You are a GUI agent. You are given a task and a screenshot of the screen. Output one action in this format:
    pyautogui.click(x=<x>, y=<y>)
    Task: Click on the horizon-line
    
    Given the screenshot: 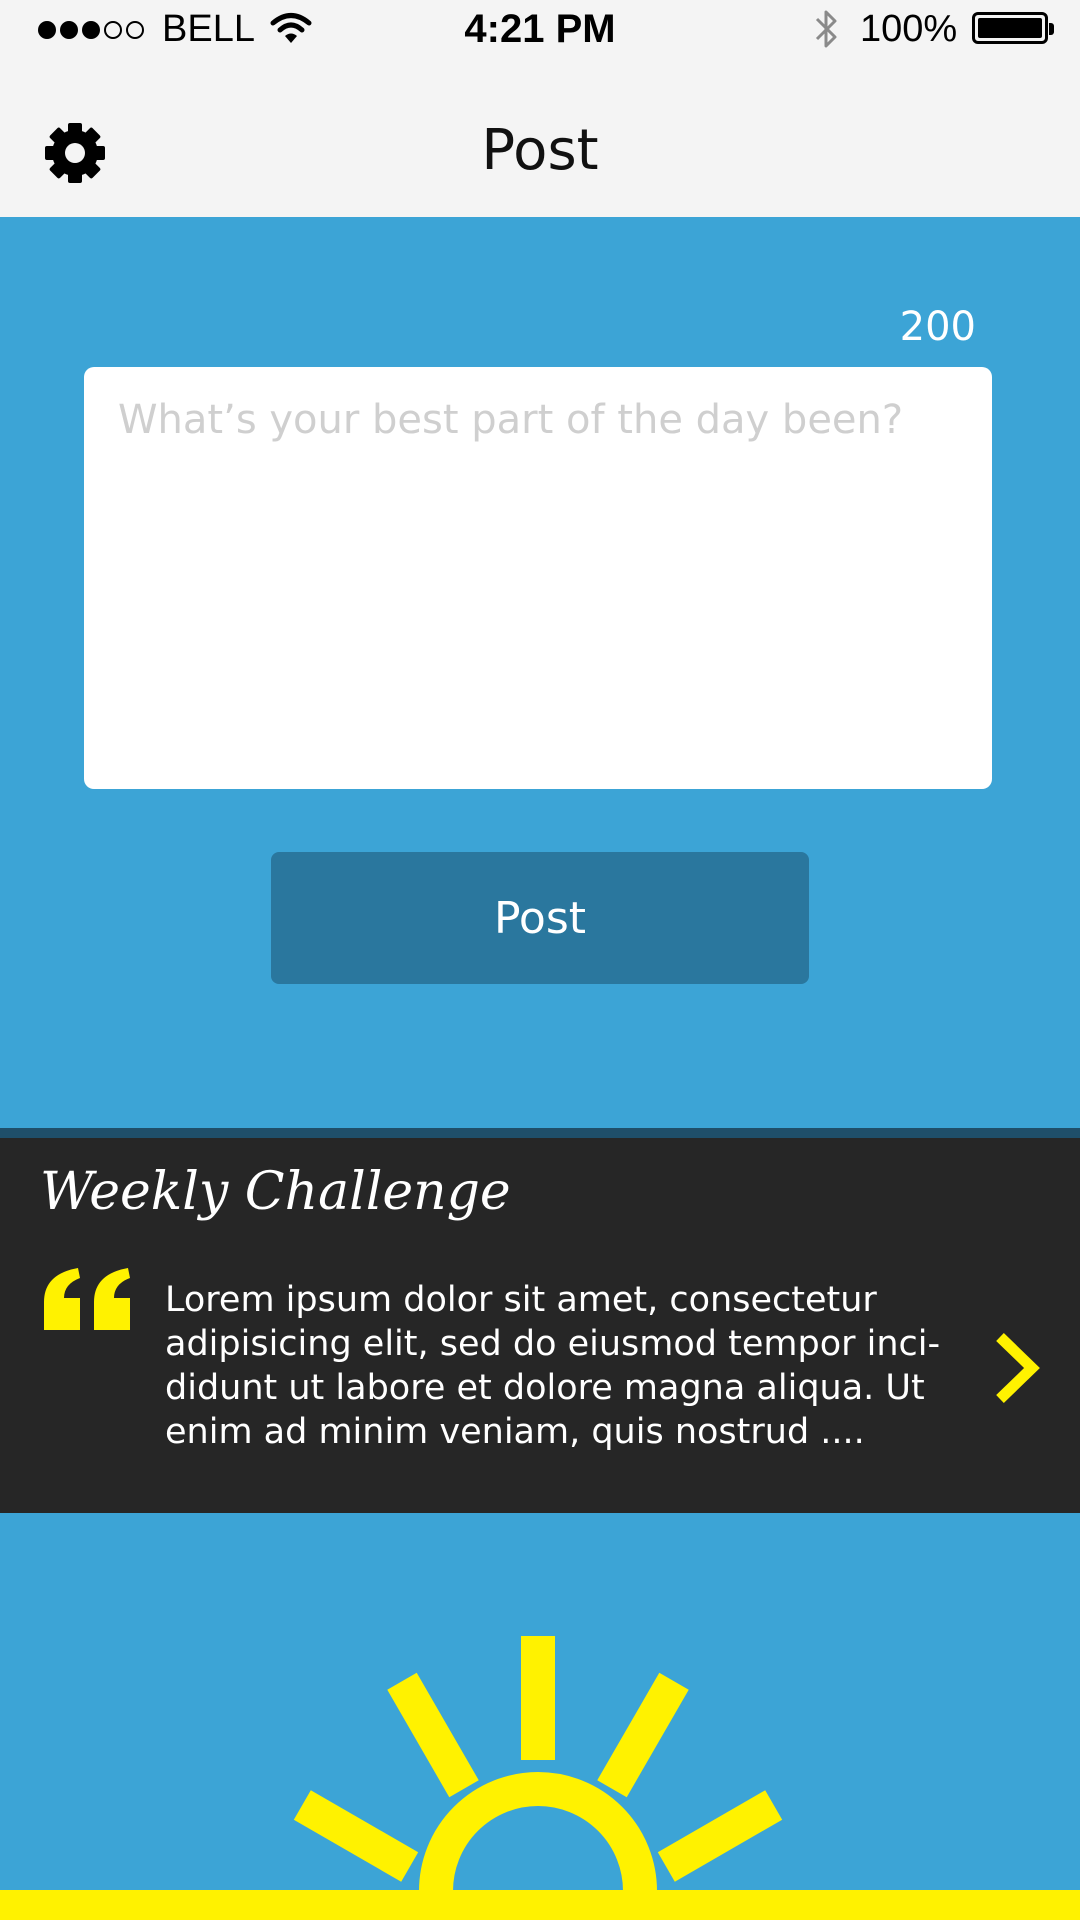 What is the action you would take?
    pyautogui.click(x=540, y=1905)
    